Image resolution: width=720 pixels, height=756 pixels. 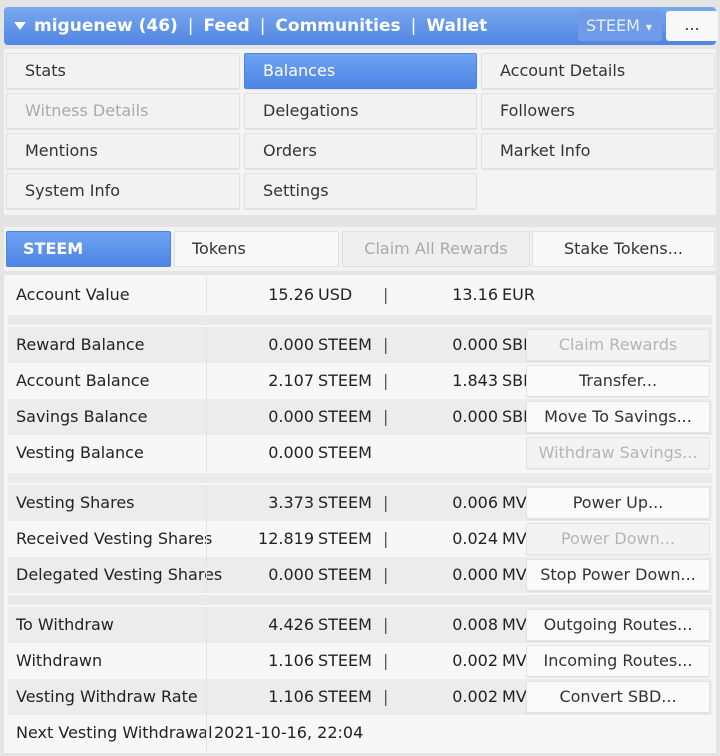 What do you see at coordinates (618, 345) in the screenshot?
I see `claim-rewards-button: Claim Rewards` at bounding box center [618, 345].